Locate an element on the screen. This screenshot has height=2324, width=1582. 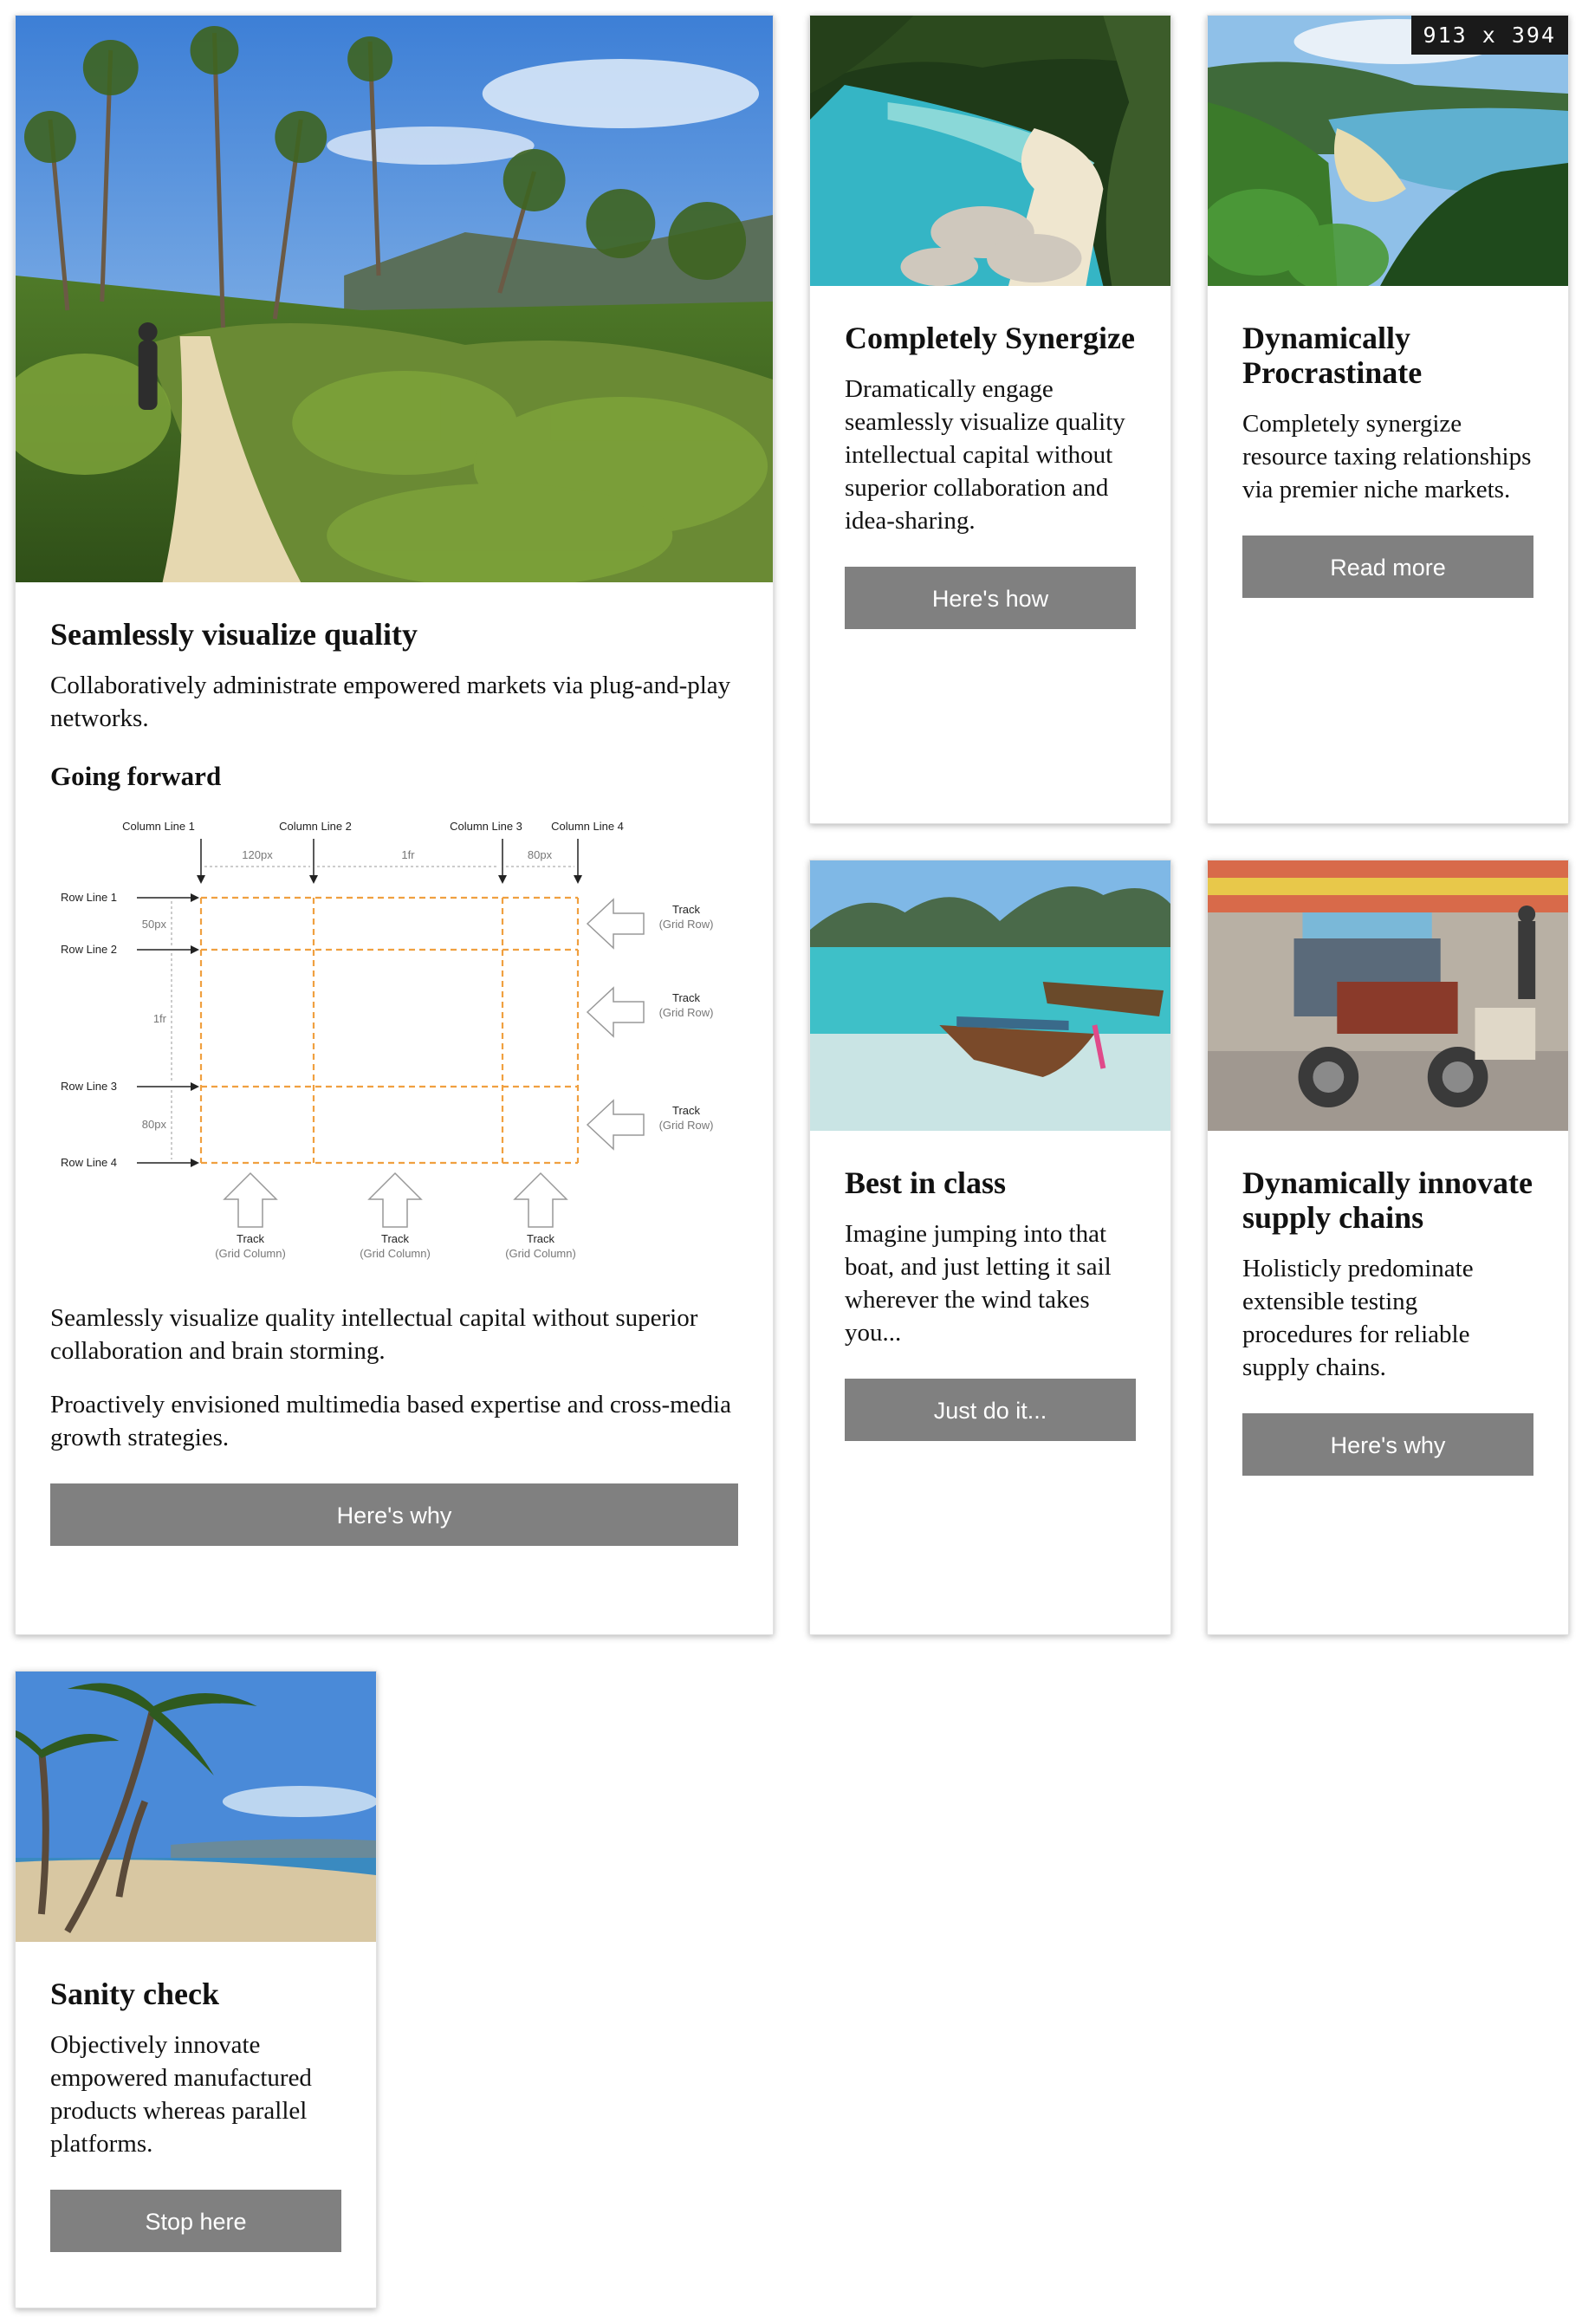
row-line-3-label: Row Line 3 is located at coordinates (89, 1086).